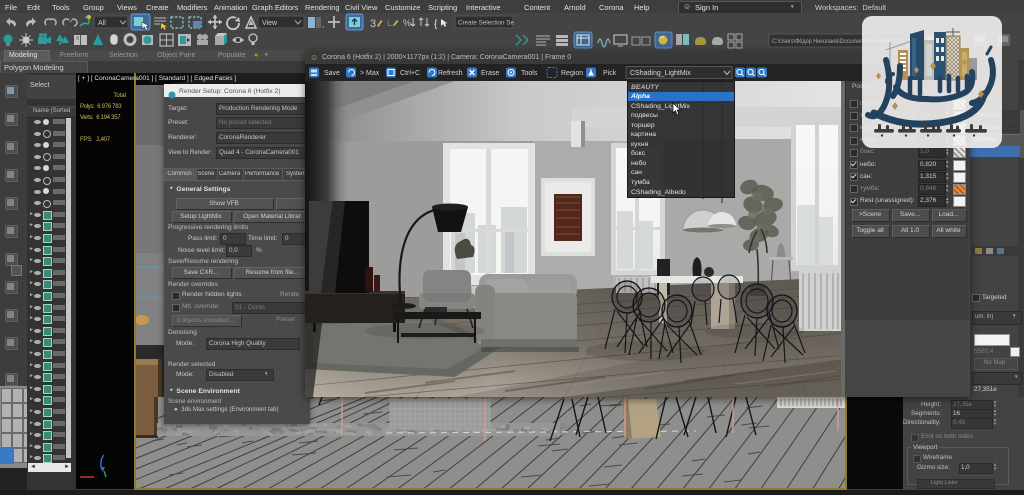  I want to click on svg-text: Create Selection Se, so click(486, 23).